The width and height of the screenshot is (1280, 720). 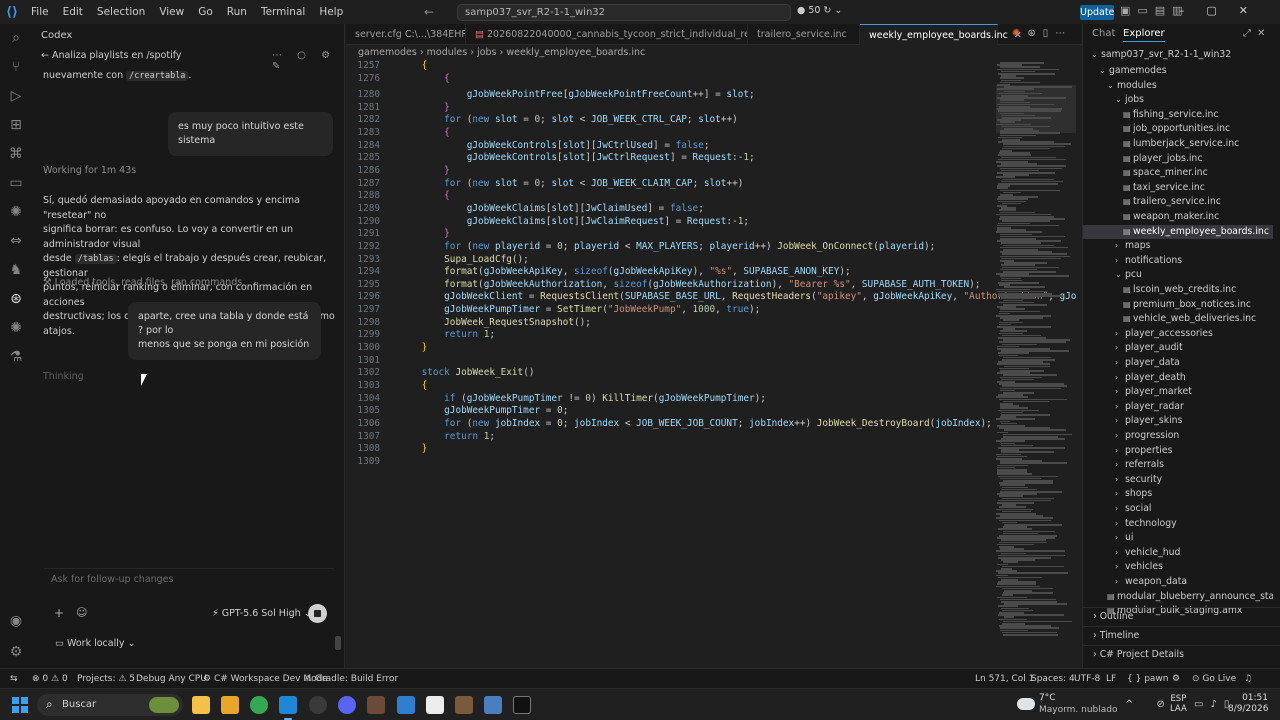 I want to click on tray-overflow-icon: ^ ⊘, so click(x=1150, y=704).